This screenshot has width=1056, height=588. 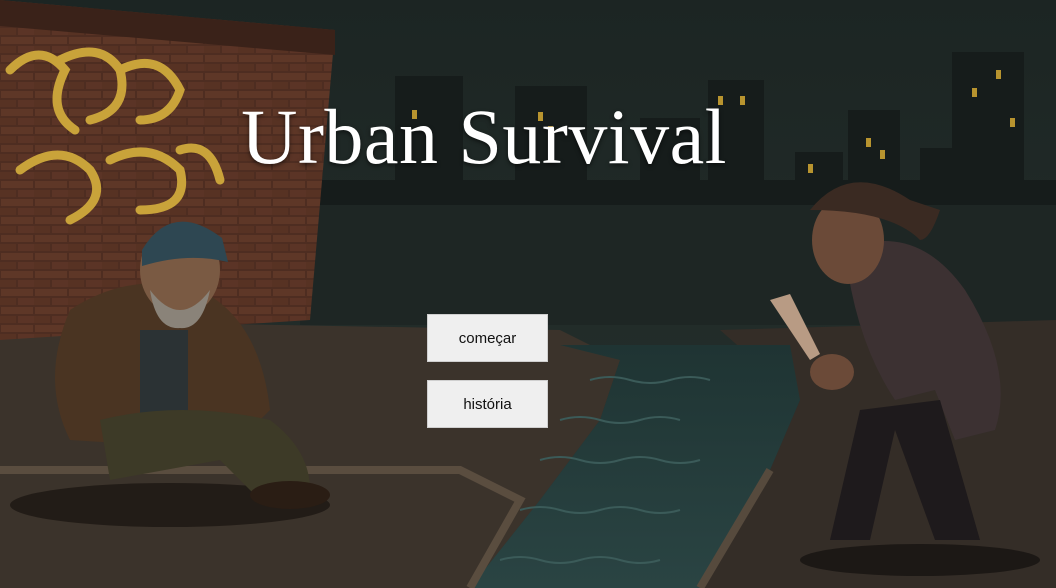 What do you see at coordinates (487, 404) in the screenshot?
I see `story-button: história` at bounding box center [487, 404].